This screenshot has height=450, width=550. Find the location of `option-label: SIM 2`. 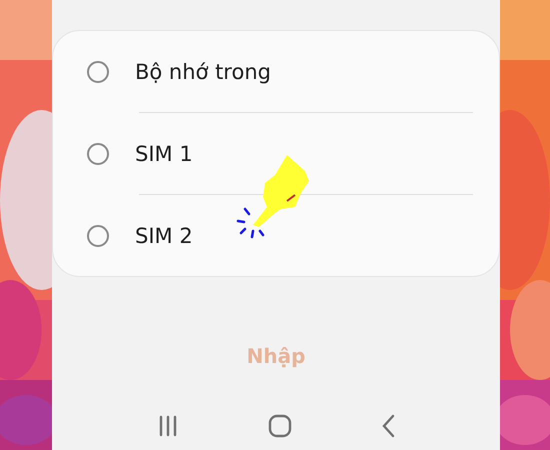

option-label: SIM 2 is located at coordinates (164, 236).